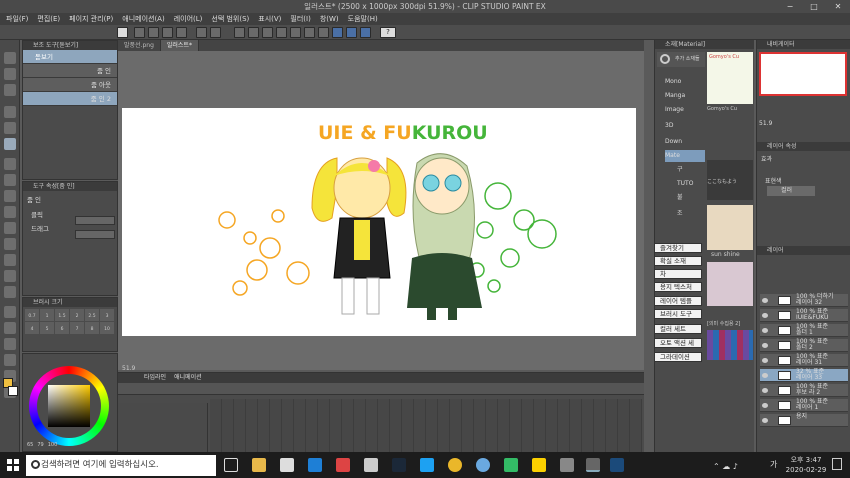  What do you see at coordinates (837, 464) in the screenshot?
I see `notification-icon` at bounding box center [837, 464].